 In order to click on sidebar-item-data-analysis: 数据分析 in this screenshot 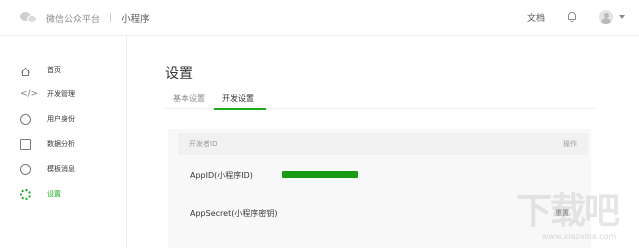, I will do `click(63, 144)`.